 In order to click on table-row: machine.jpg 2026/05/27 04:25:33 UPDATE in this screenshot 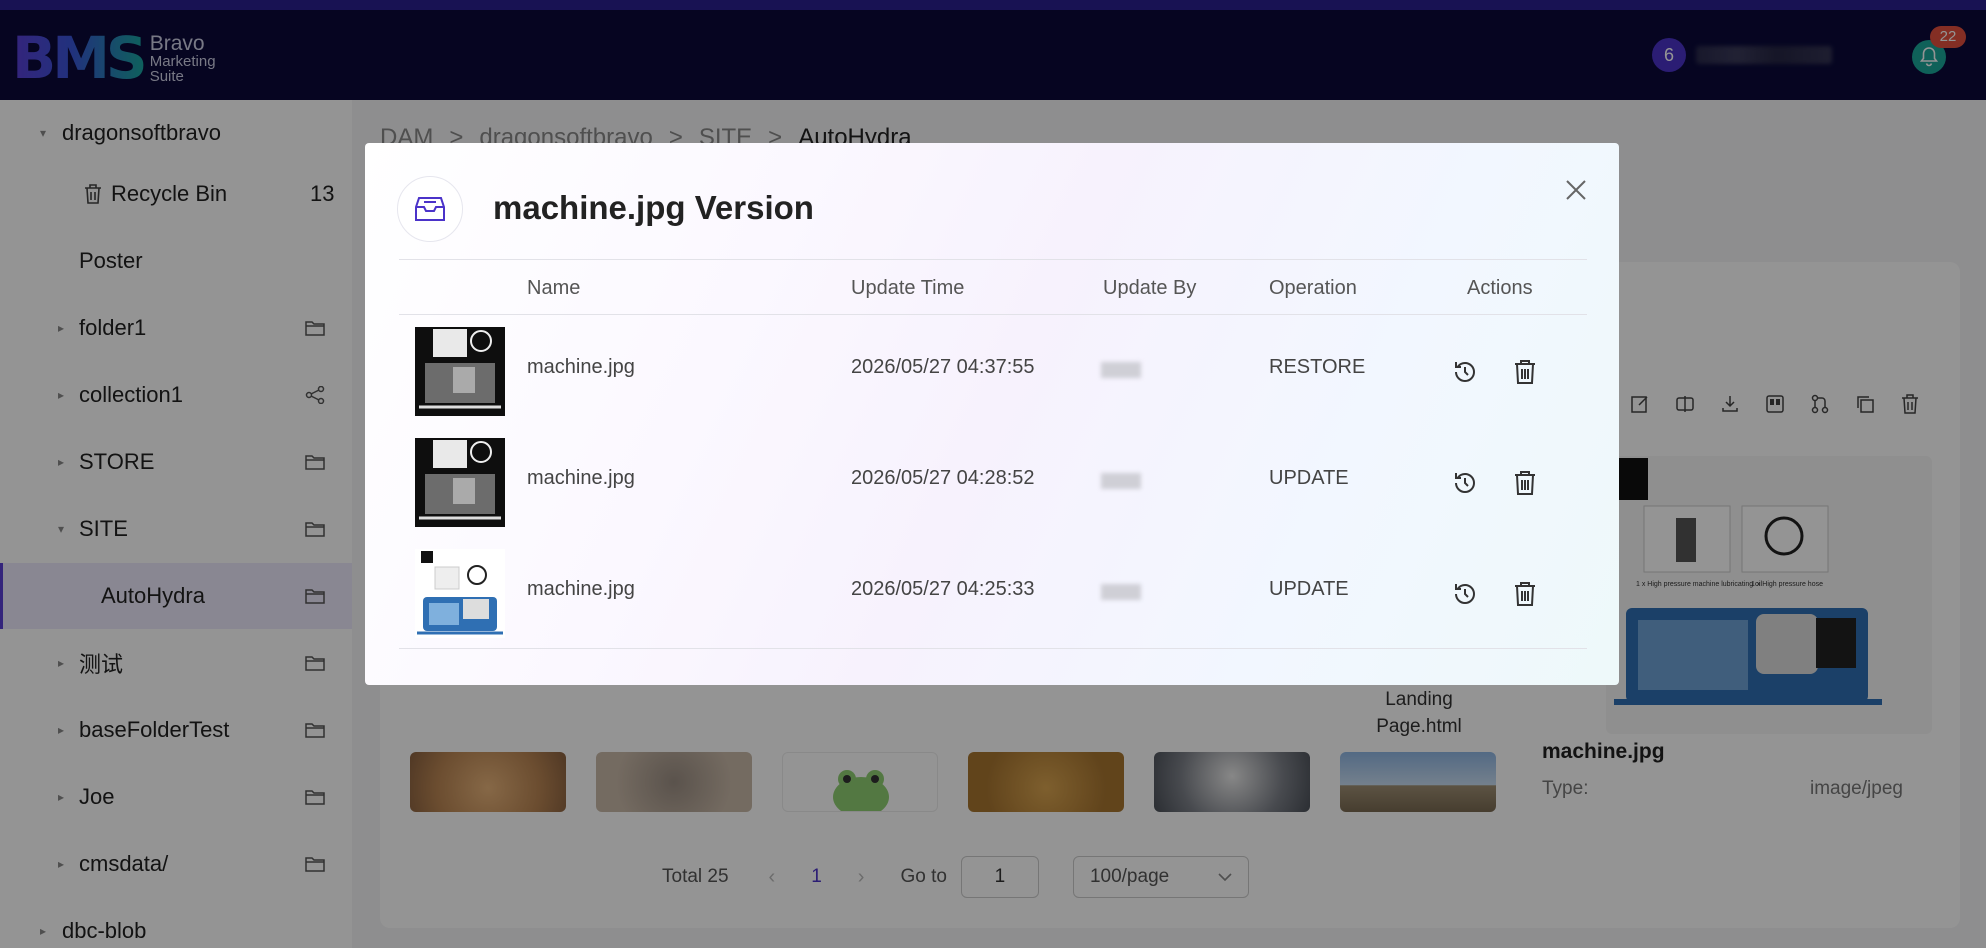, I will do `click(993, 593)`.